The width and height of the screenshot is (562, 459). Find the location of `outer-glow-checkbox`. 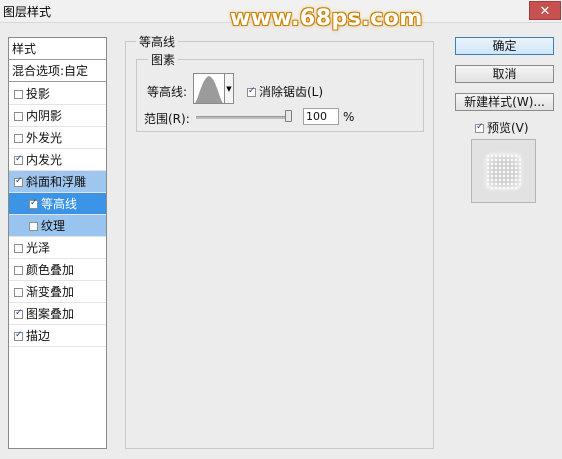

outer-glow-checkbox is located at coordinates (18, 138).